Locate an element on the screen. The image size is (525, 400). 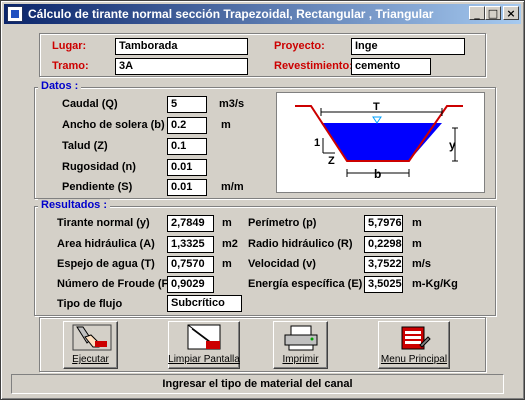
lugar-label: Lugar: is located at coordinates (69, 46).